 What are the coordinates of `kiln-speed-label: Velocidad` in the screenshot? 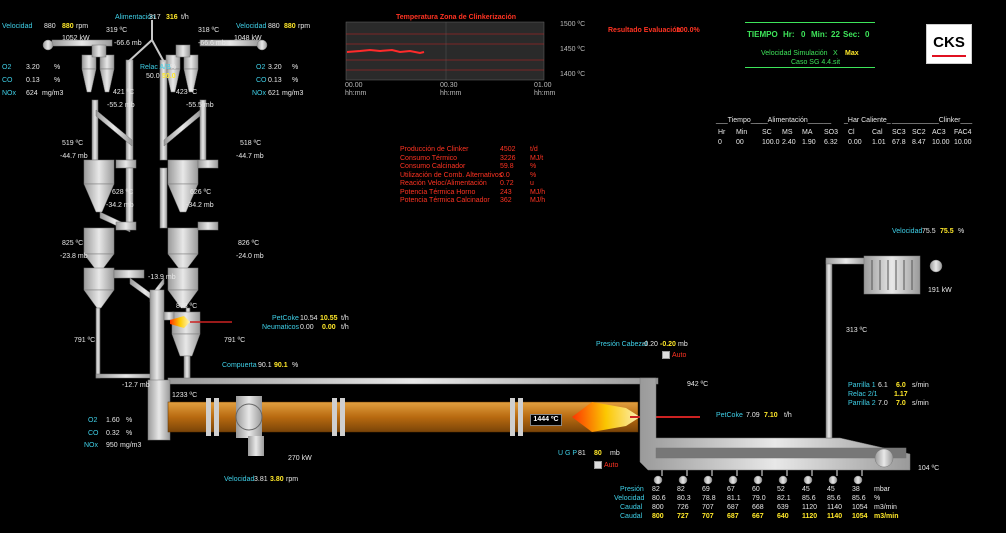 It's located at (239, 479).